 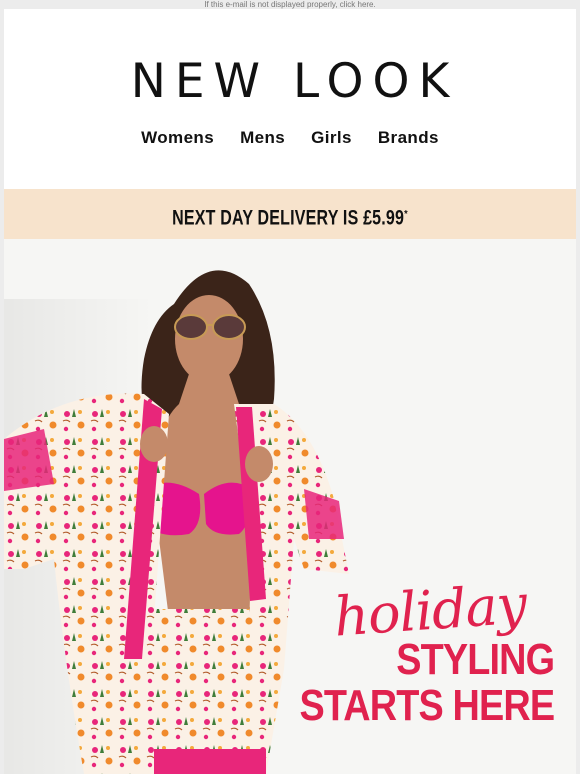 What do you see at coordinates (290, 138) in the screenshot?
I see `main-nav: Womens Mens Girls Brands` at bounding box center [290, 138].